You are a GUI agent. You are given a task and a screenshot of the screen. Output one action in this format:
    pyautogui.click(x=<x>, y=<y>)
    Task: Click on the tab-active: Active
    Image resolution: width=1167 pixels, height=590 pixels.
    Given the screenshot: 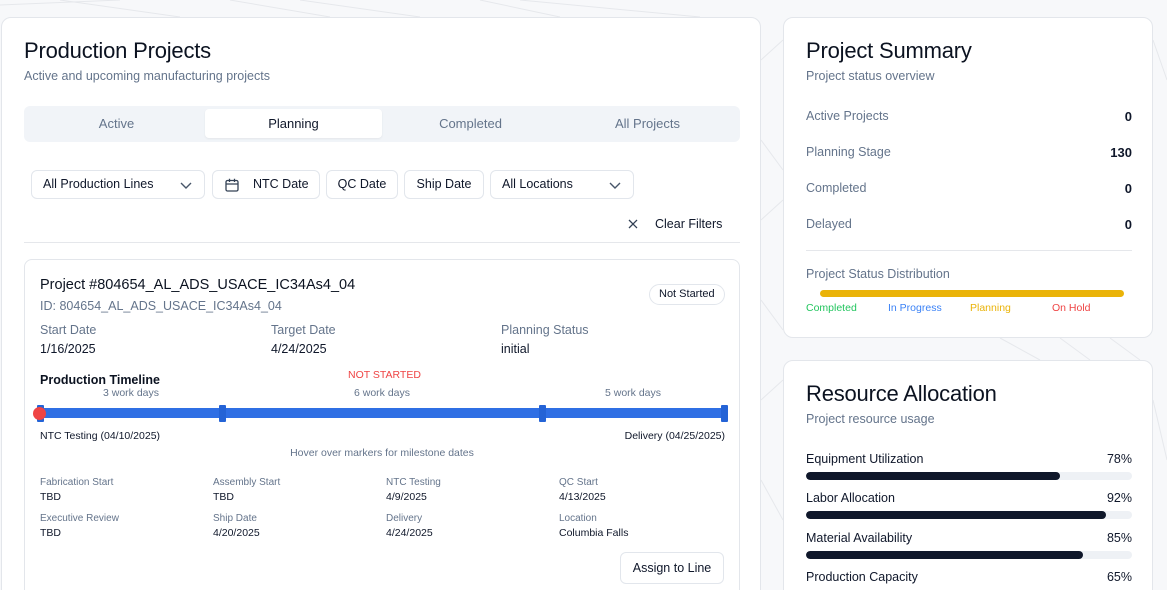 What is the action you would take?
    pyautogui.click(x=116, y=123)
    